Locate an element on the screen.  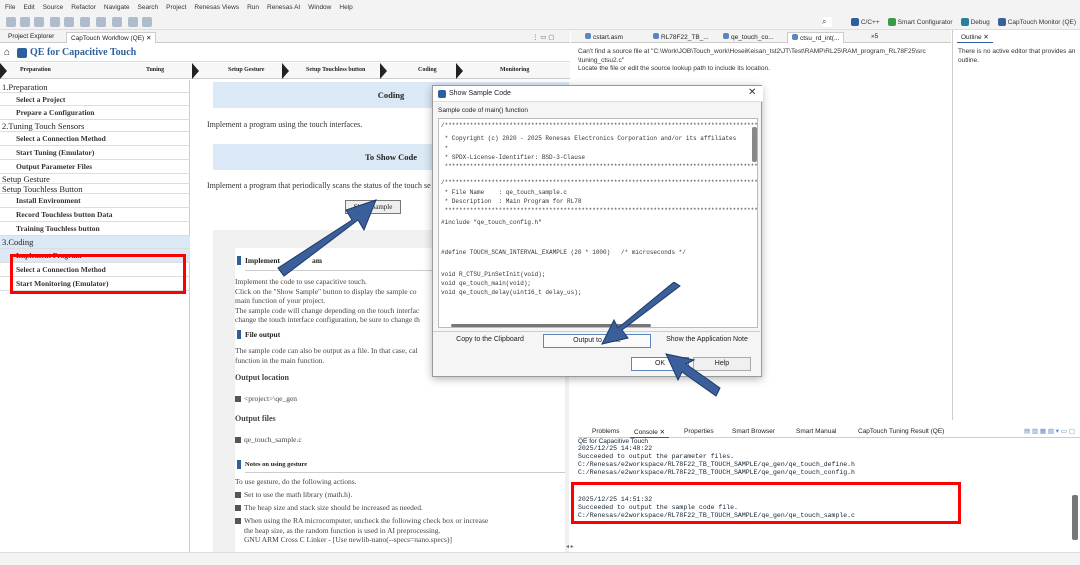
search-icon: ⌕ is located at coordinates (827, 22).